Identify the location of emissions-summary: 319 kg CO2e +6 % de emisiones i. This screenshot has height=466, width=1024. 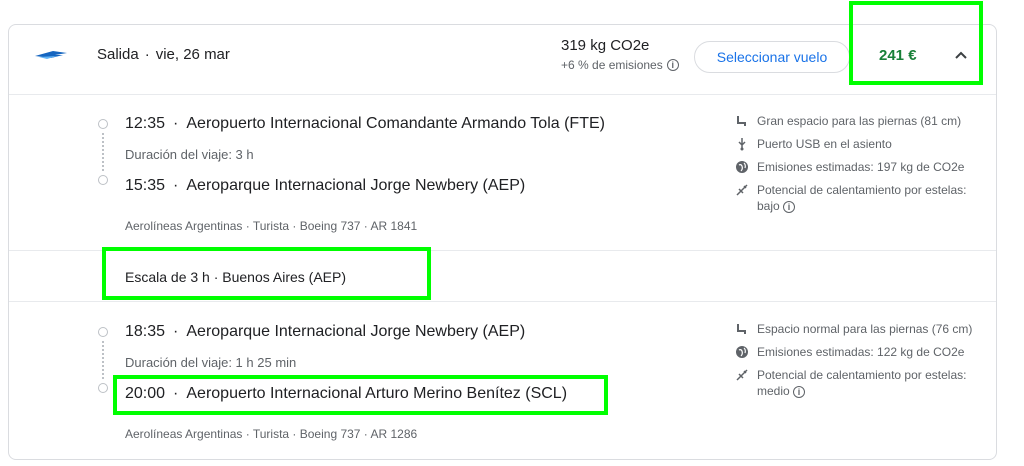
(620, 54).